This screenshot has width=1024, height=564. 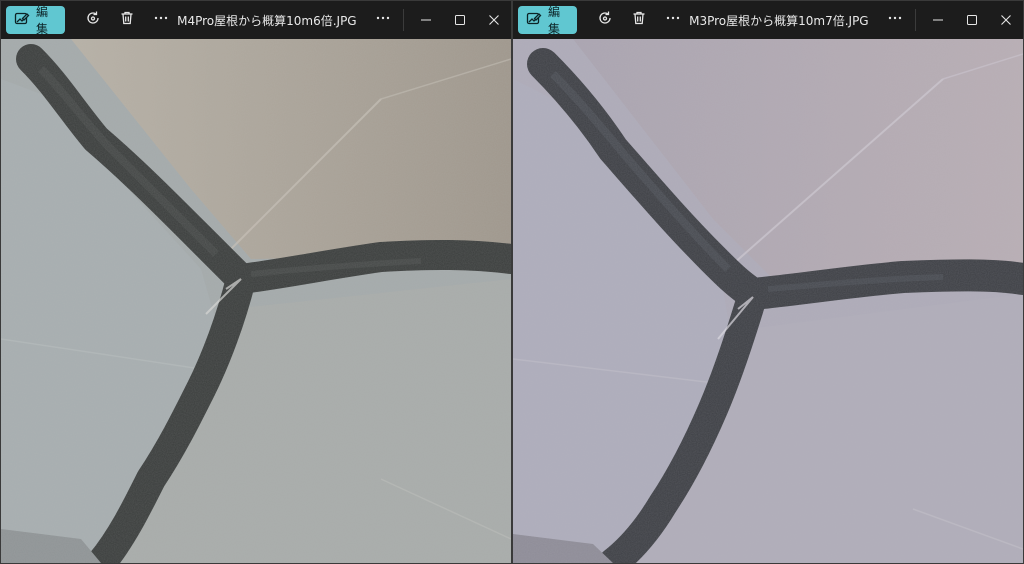 I want to click on file-name: M4Pro屋根から概算10m6倍.JPG, so click(x=267, y=20).